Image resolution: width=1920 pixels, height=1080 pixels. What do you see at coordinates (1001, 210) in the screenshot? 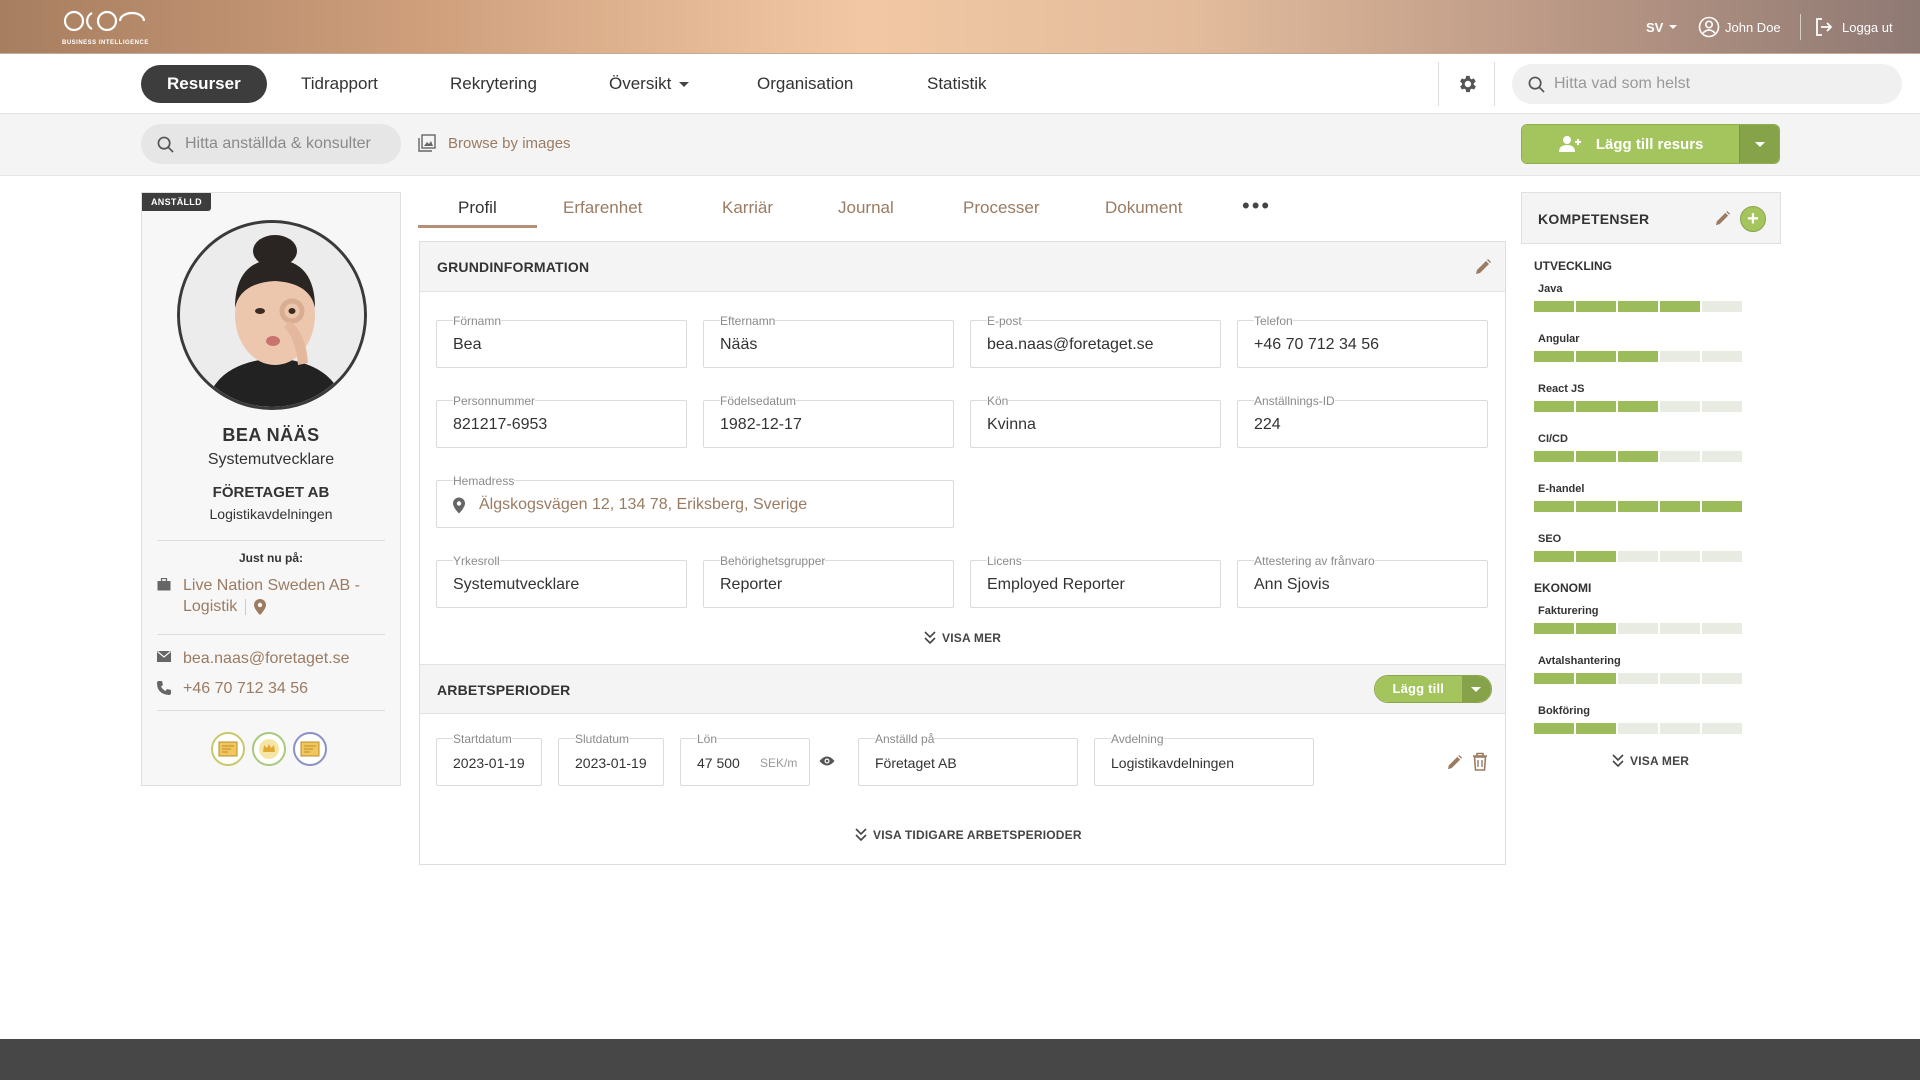
I see `tab-processer: Processer` at bounding box center [1001, 210].